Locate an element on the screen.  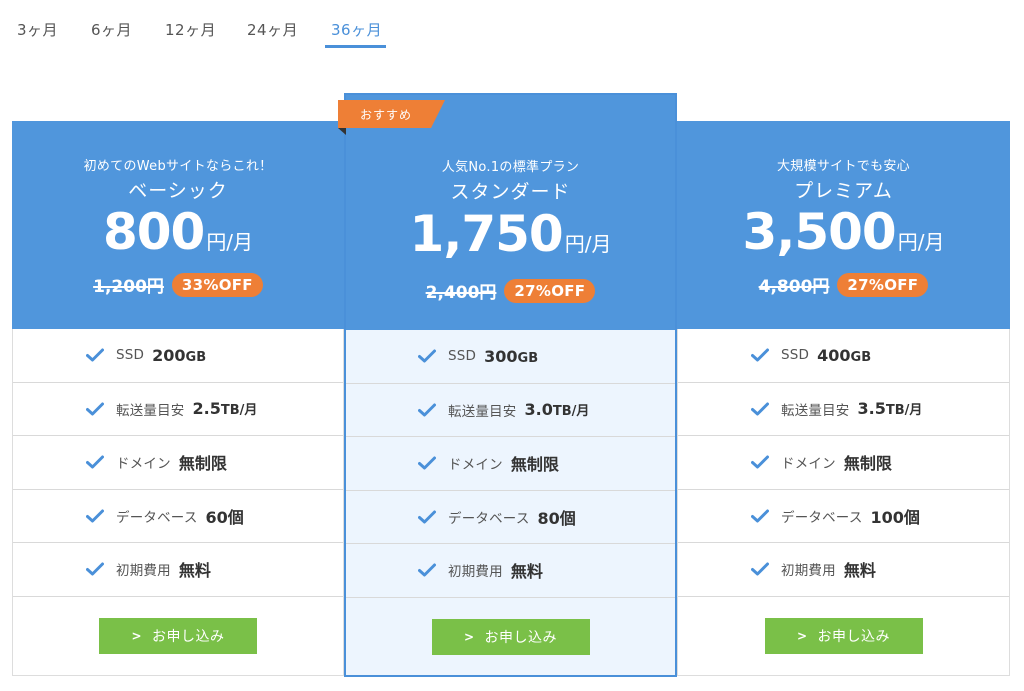
plan-price: 1,750 円/月 is located at coordinates (510, 234).